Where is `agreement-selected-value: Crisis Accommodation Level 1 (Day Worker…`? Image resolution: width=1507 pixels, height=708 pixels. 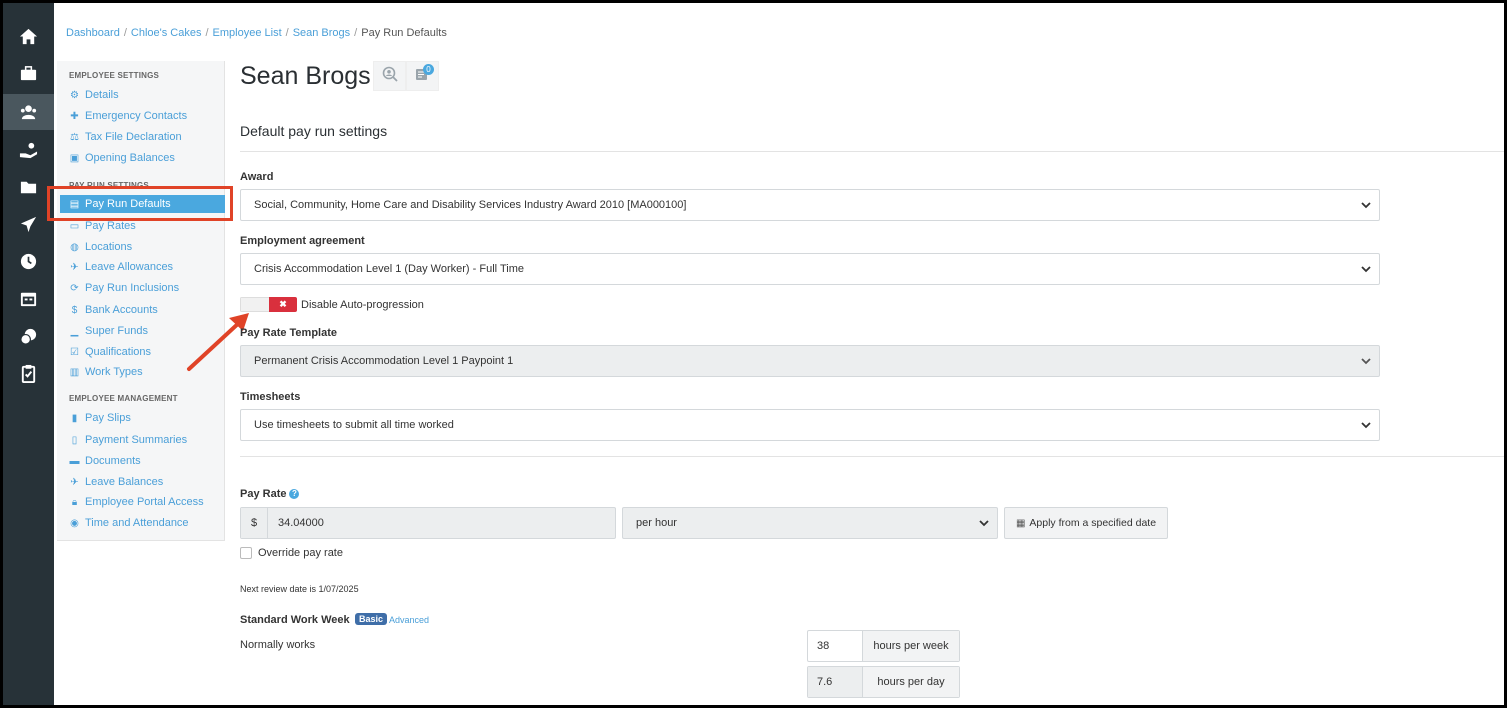
agreement-selected-value: Crisis Accommodation Level 1 (Day Worker… is located at coordinates (389, 269).